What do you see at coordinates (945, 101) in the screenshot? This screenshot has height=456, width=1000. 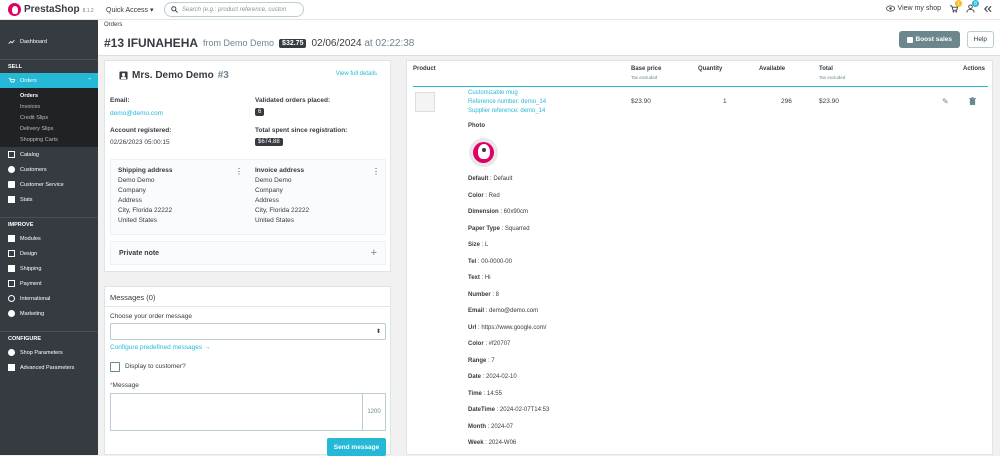 I see `edit-icon: ✎` at bounding box center [945, 101].